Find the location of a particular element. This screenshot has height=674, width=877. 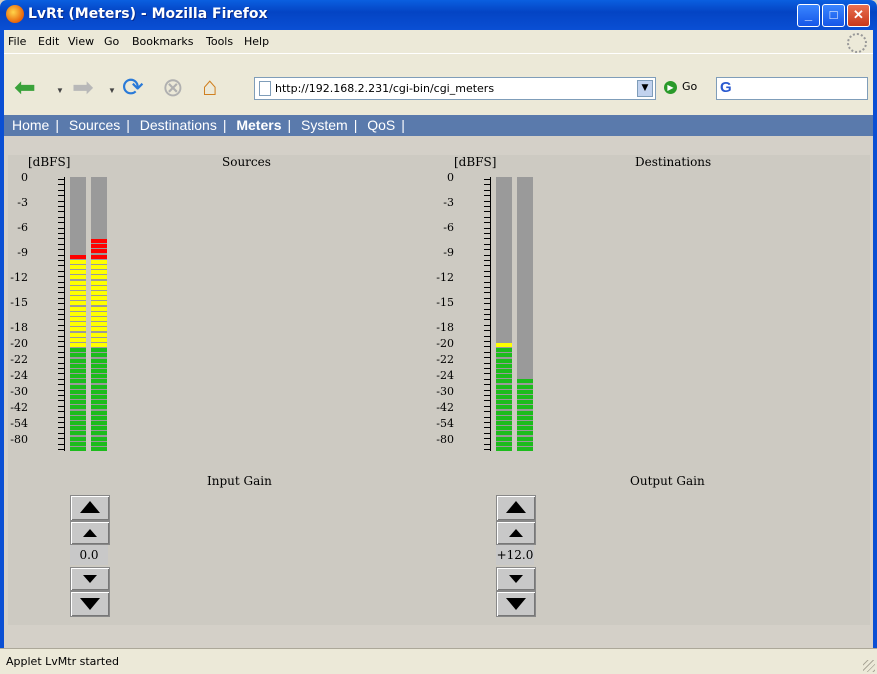

back-icon: ⬅ is located at coordinates (25, 87).